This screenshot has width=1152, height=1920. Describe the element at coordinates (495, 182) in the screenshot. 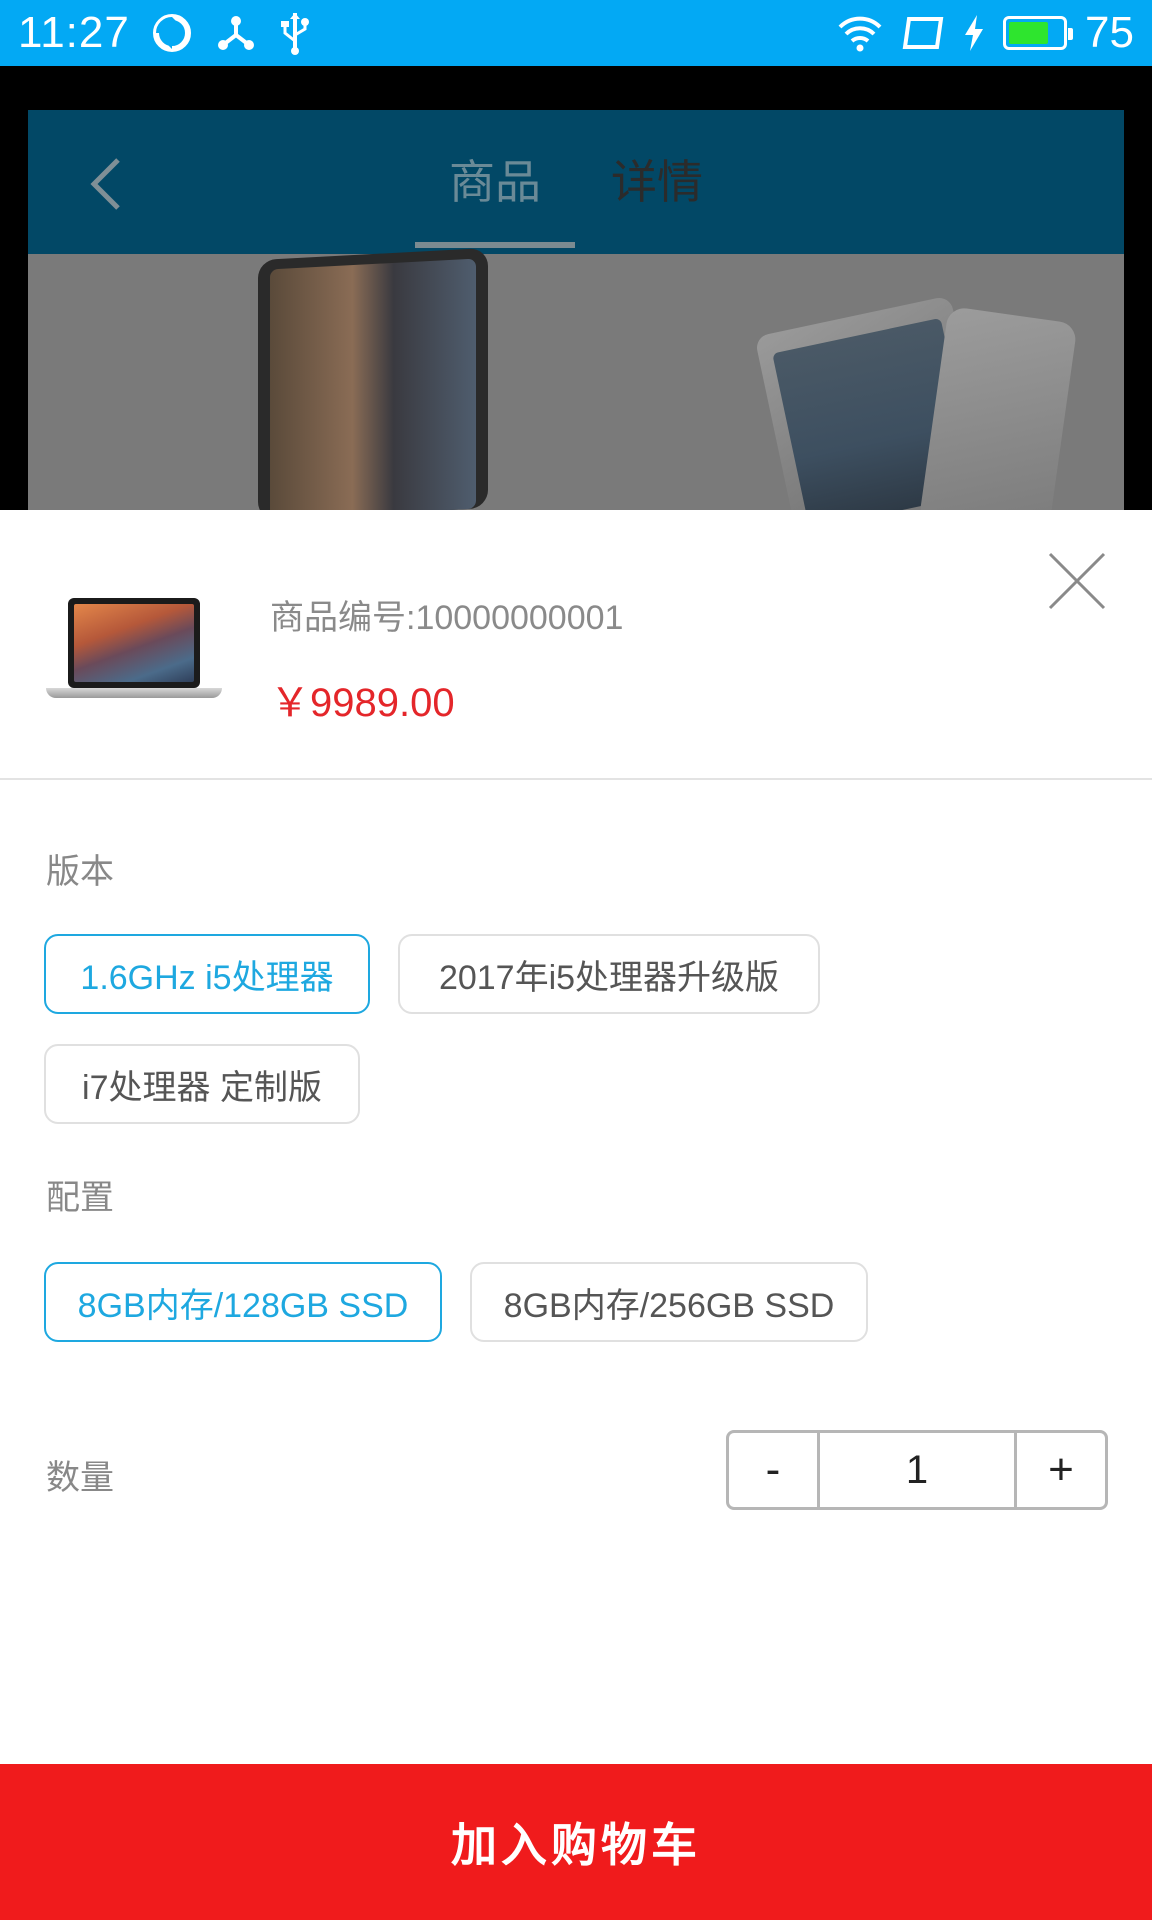

I see `tab-product-label: 商品` at that location.